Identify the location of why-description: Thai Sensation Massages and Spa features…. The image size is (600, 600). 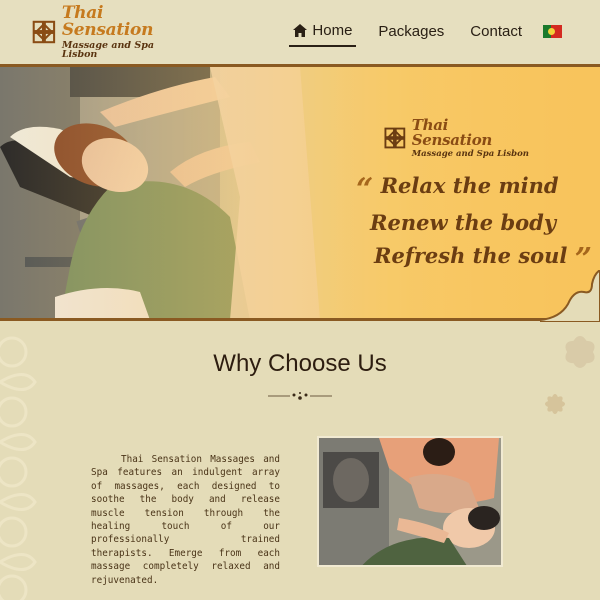
(185, 520).